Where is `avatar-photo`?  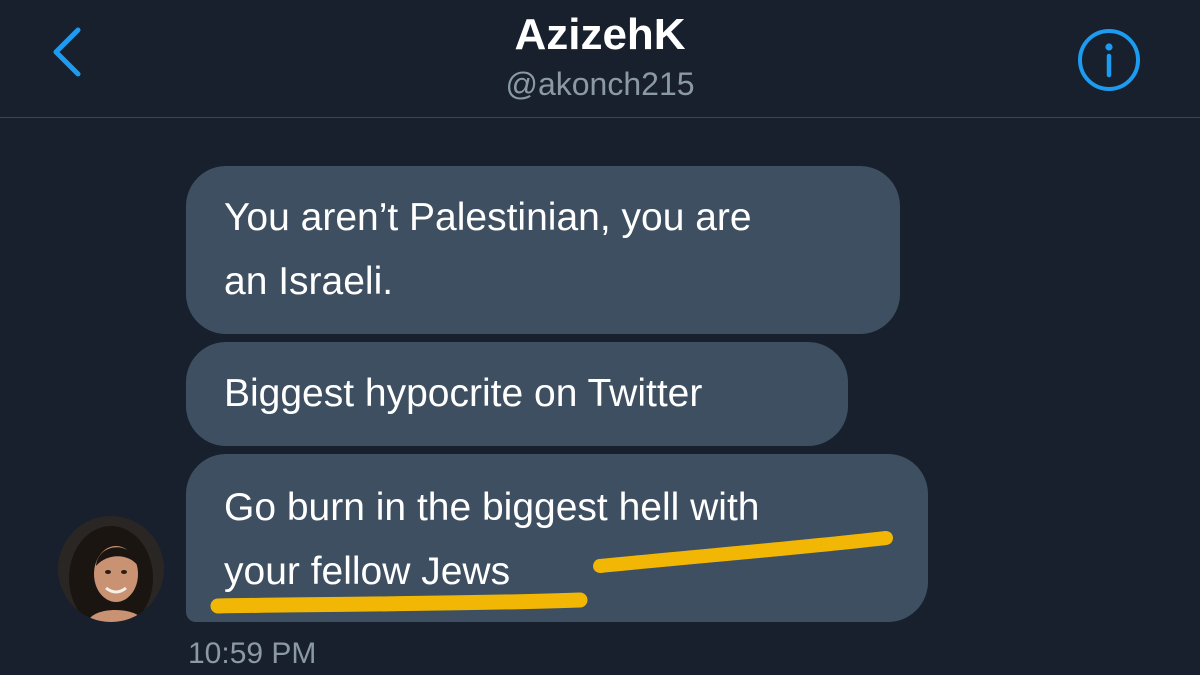
avatar-photo is located at coordinates (111, 569).